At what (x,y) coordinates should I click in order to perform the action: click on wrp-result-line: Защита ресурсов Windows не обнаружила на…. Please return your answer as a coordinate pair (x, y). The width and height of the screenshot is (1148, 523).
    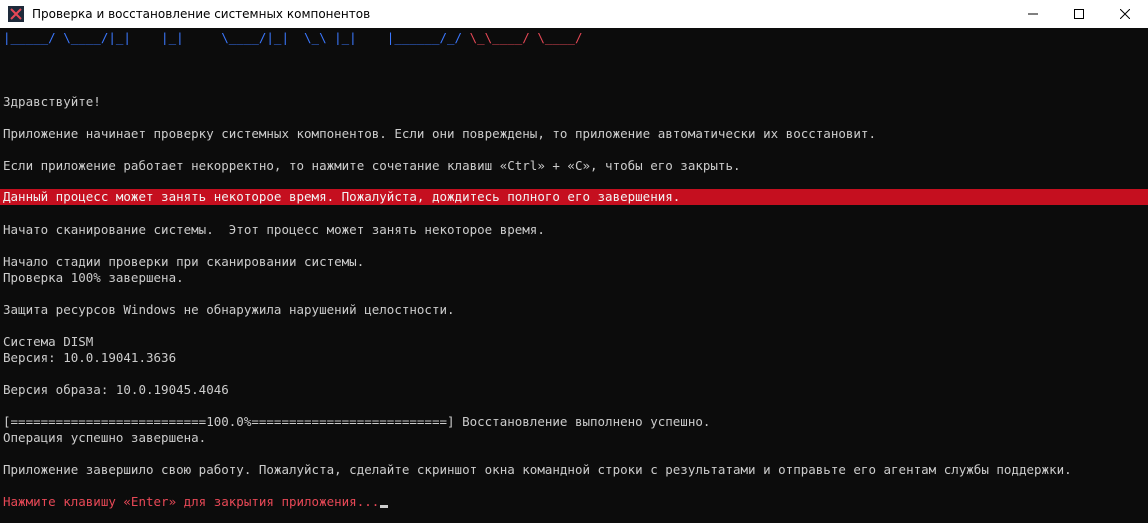
    Looking at the image, I should click on (229, 309).